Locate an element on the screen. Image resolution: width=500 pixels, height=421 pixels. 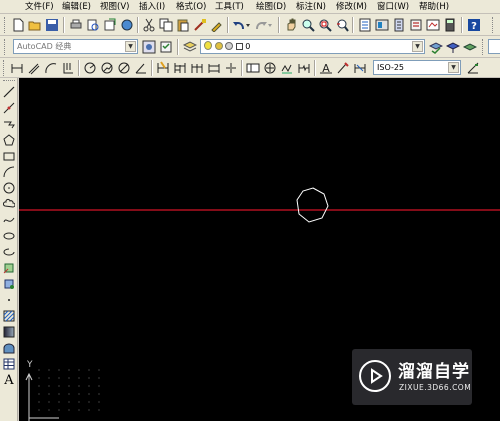
tolerance-icon is located at coordinates (253, 68).